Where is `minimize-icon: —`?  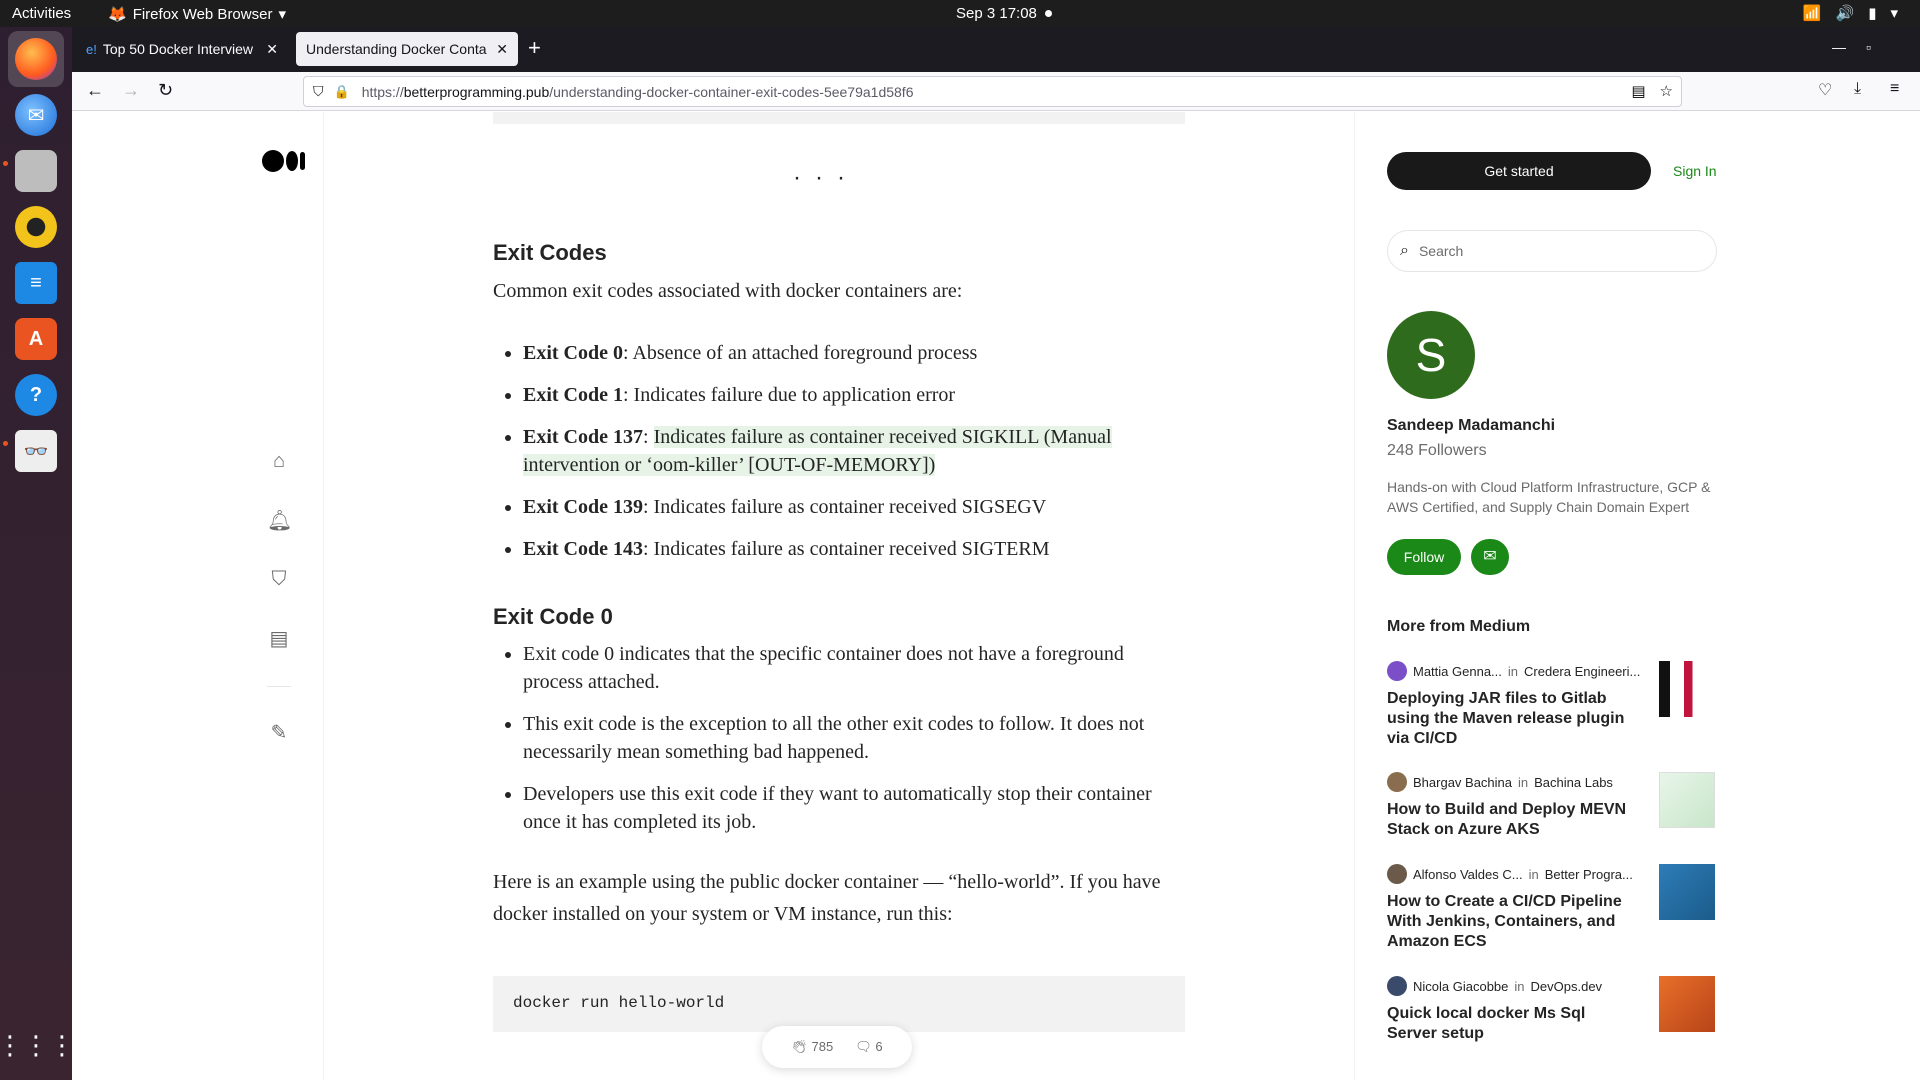 minimize-icon: — is located at coordinates (1839, 47).